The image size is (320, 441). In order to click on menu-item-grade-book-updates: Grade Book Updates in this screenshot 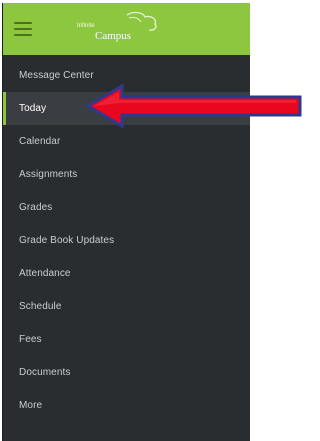, I will do `click(126, 240)`.